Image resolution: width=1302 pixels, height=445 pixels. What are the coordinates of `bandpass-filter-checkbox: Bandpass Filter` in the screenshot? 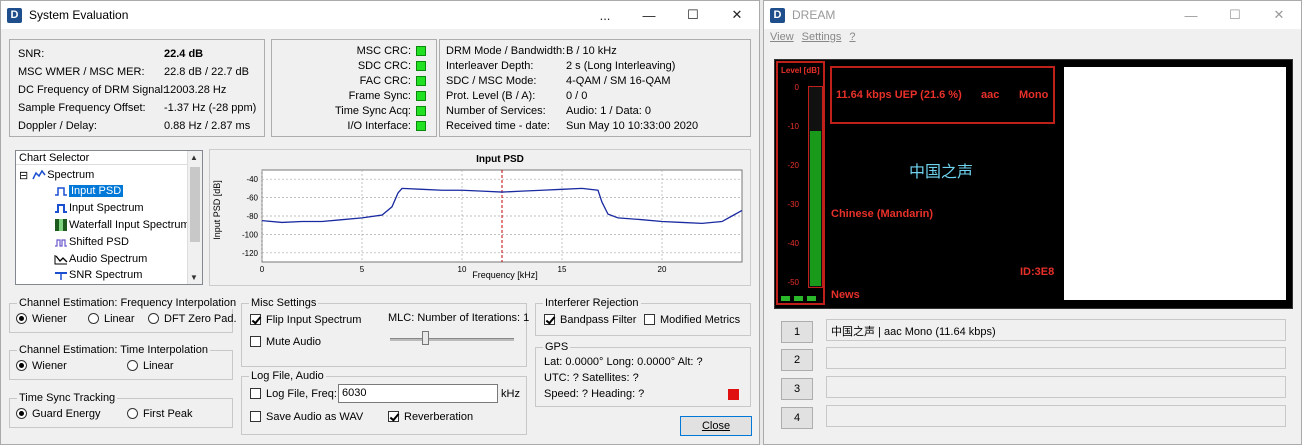 It's located at (590, 320).